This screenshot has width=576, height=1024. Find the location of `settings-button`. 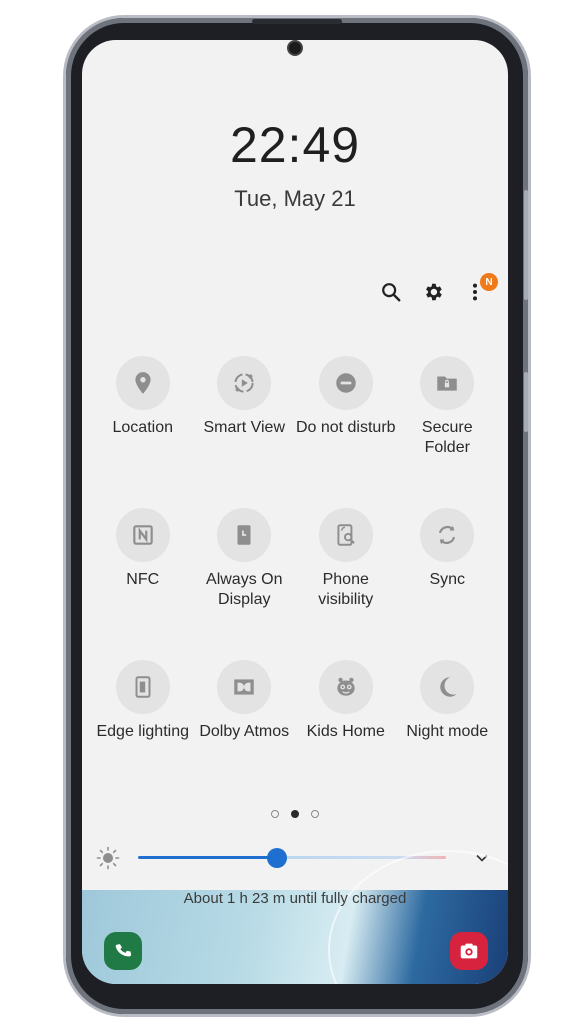

settings-button is located at coordinates (433, 292).